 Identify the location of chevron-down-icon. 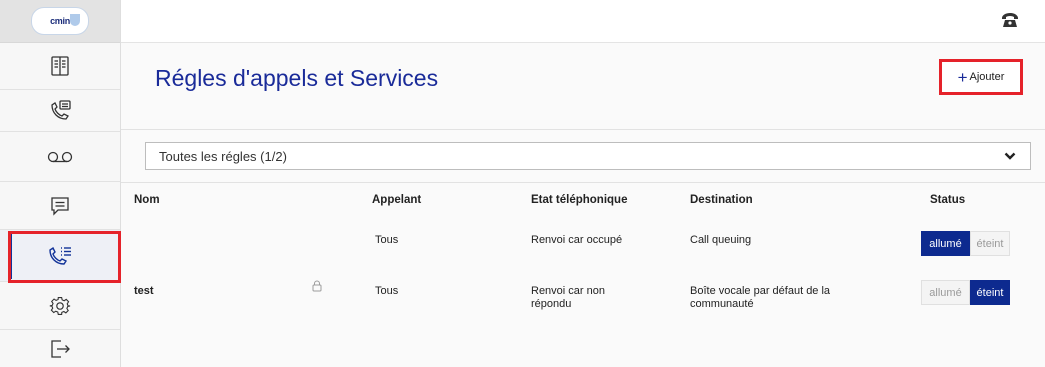
(1010, 156).